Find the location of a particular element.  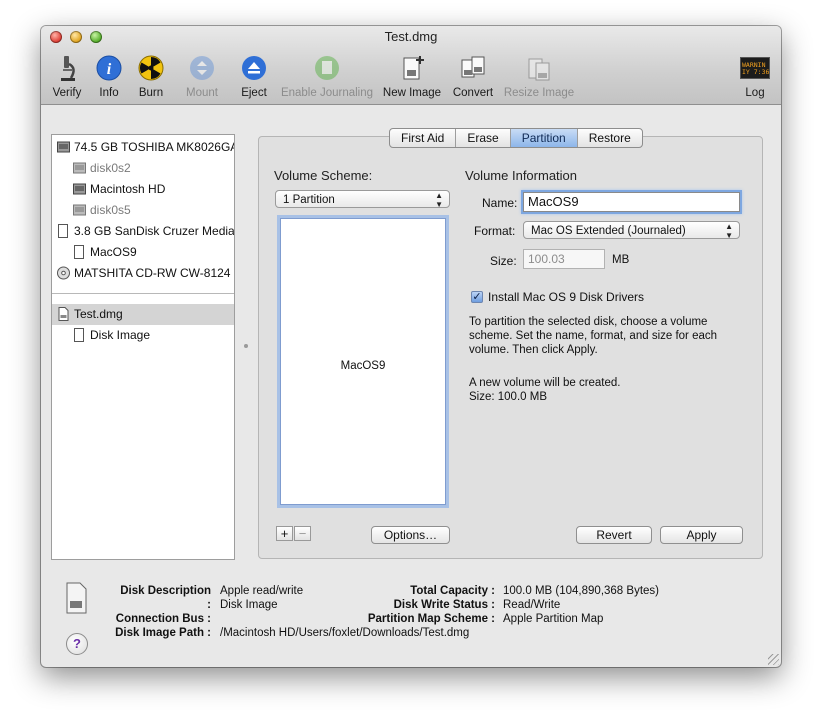

partition-layout-view: MacOS9 is located at coordinates (363, 361).